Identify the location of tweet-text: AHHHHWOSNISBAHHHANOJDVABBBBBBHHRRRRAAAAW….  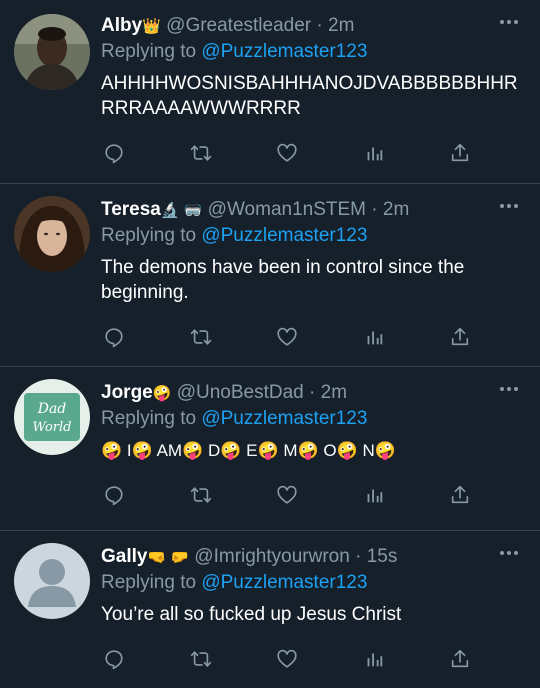
(309, 96).